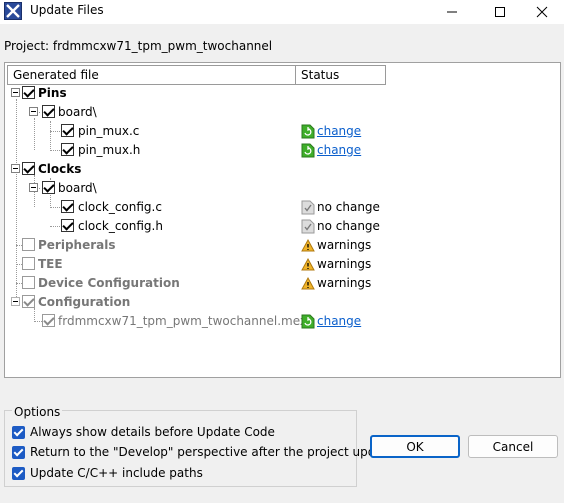  I want to click on tree-row-configuration: Configuration, so click(282, 302).